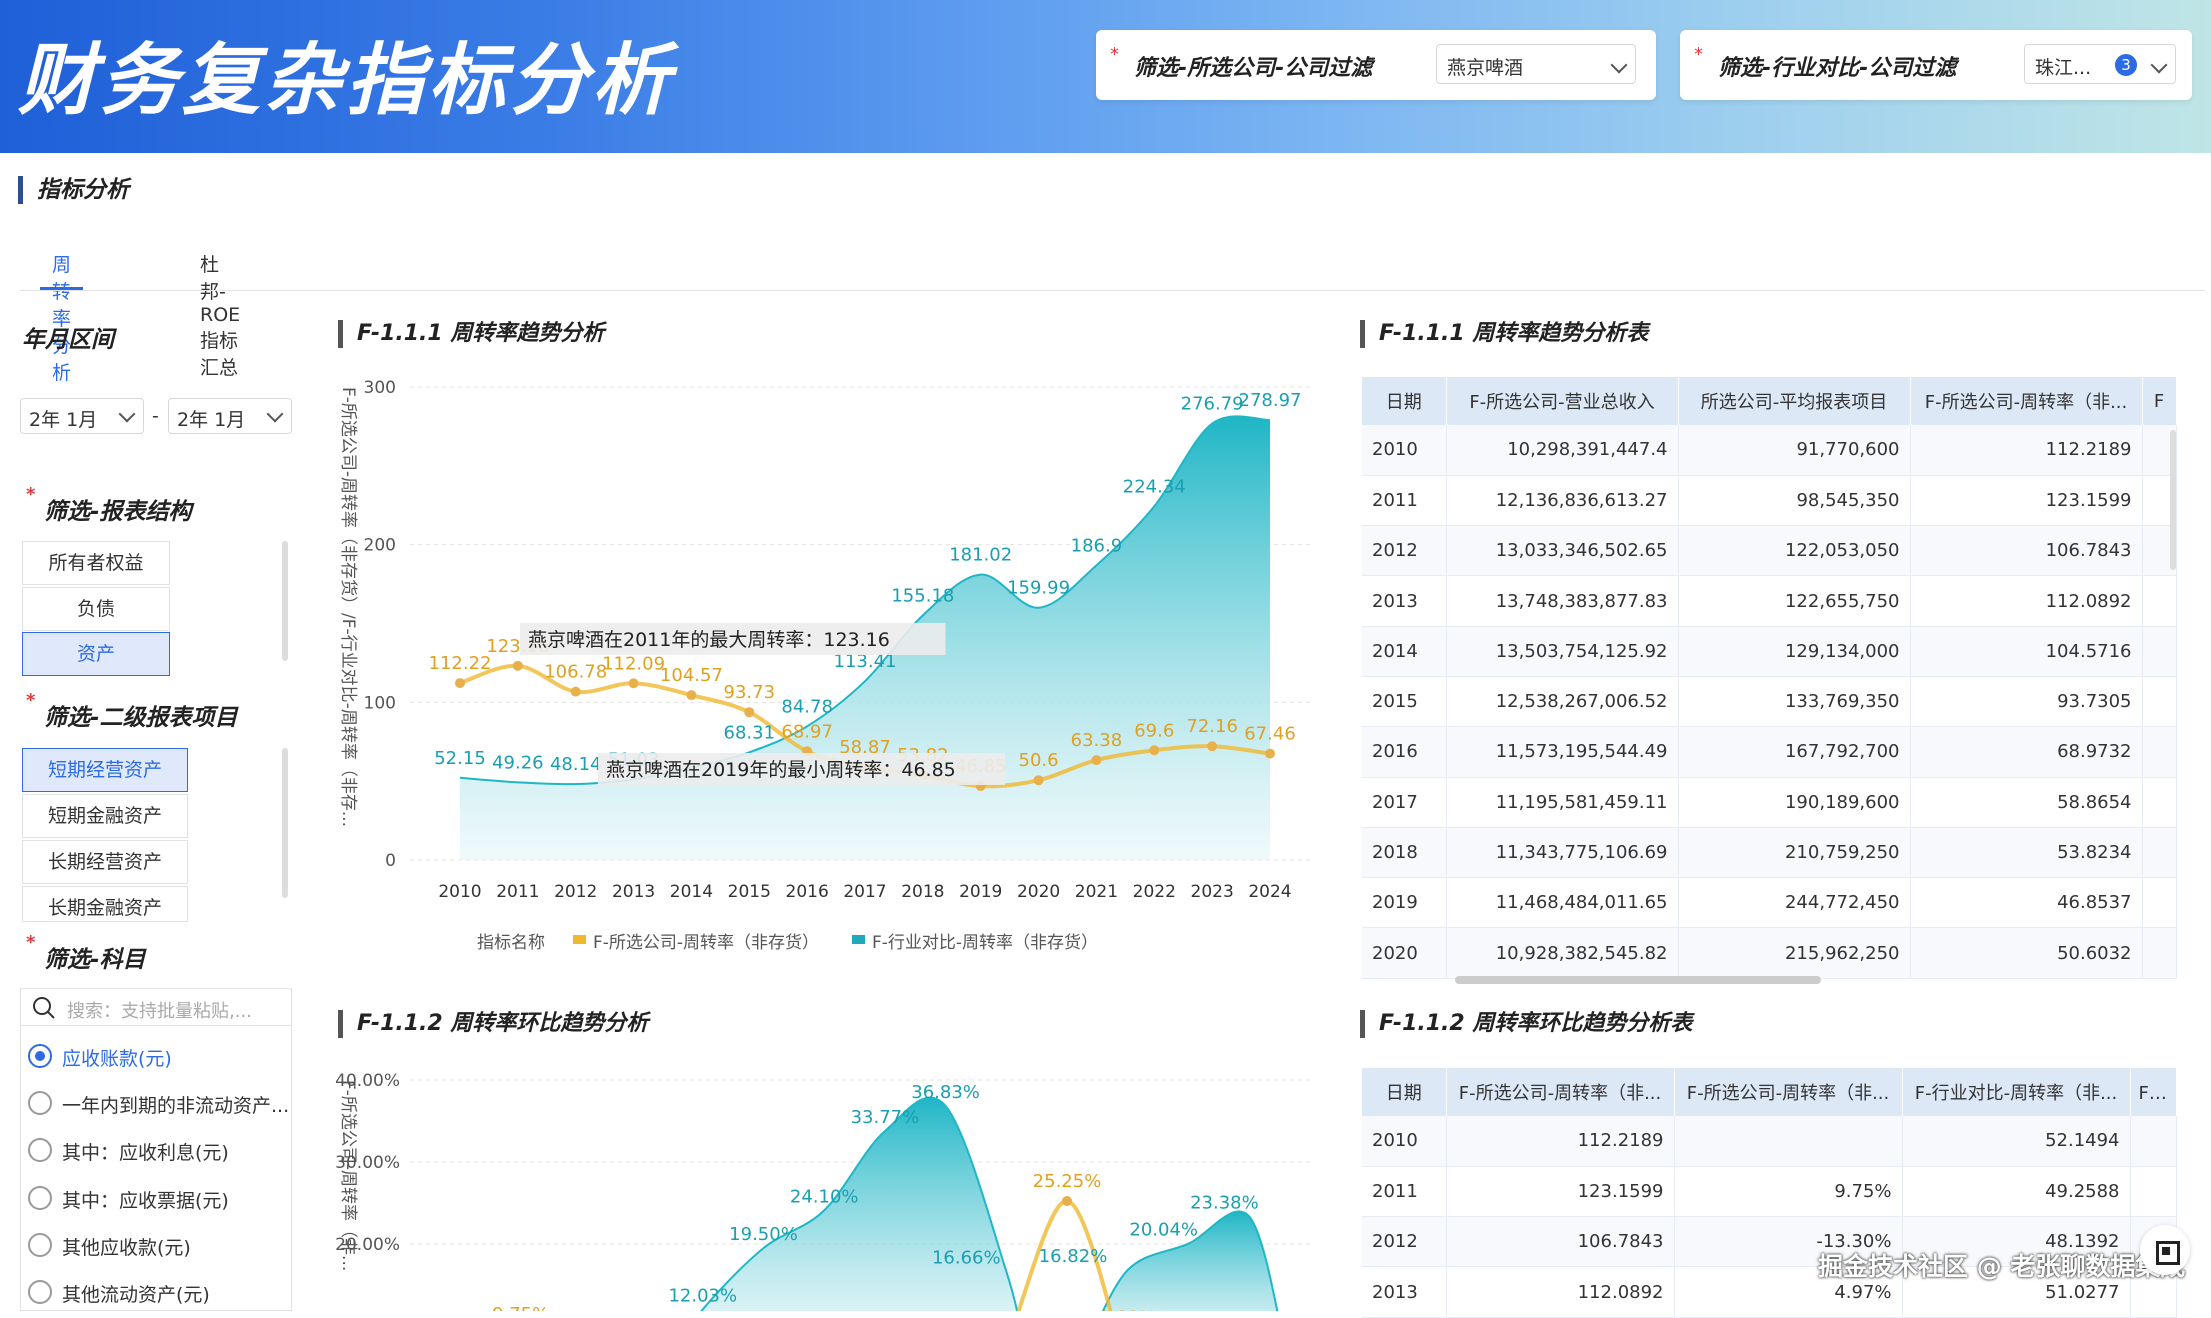  Describe the element at coordinates (1404, 551) in the screenshot. I see `table-cell-date: 2012` at that location.